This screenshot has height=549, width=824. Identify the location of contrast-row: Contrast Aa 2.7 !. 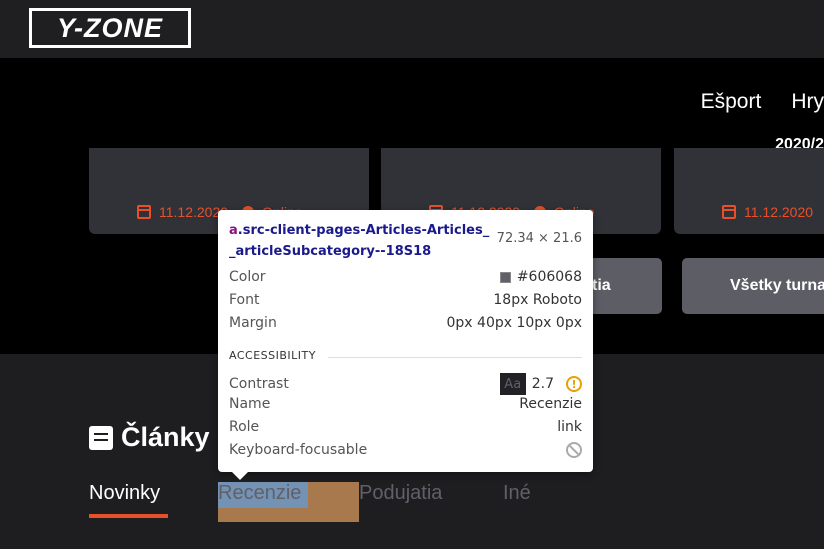
(405, 384).